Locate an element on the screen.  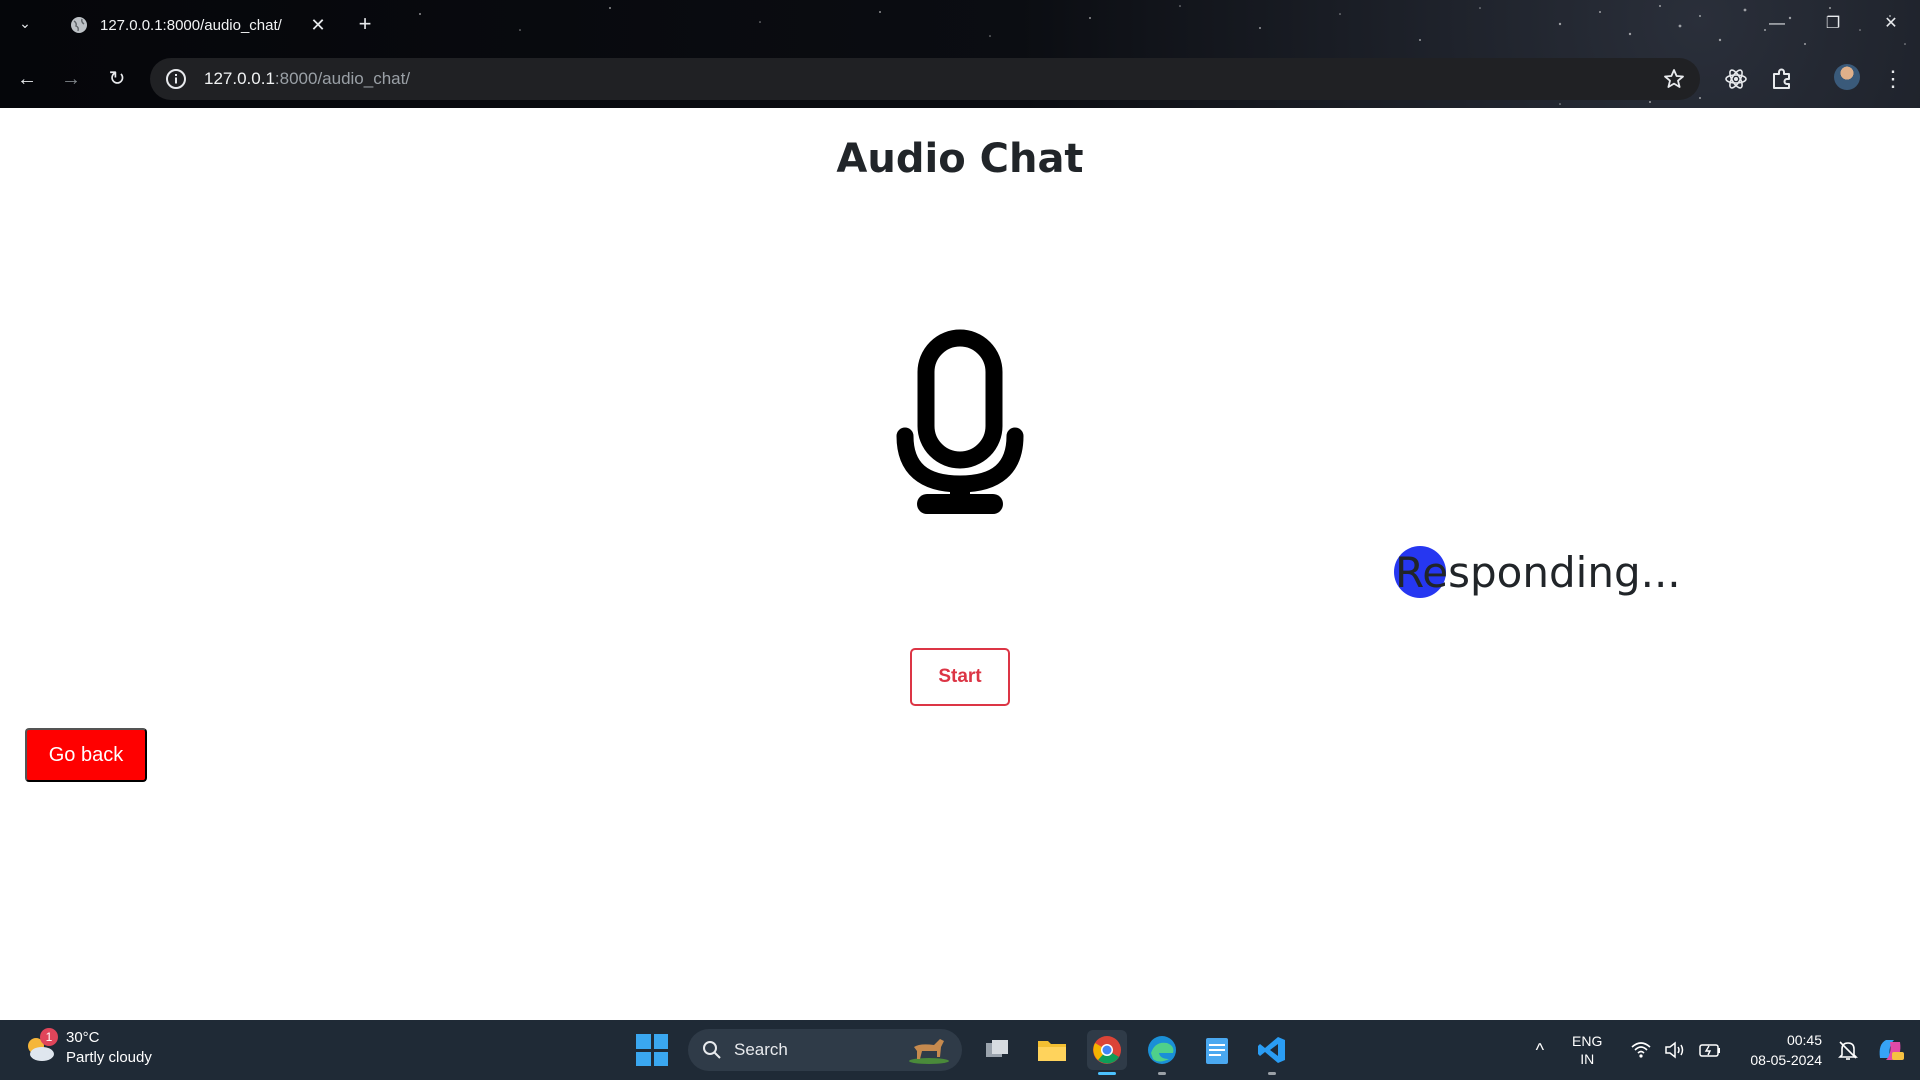
start-button: Start is located at coordinates (960, 677).